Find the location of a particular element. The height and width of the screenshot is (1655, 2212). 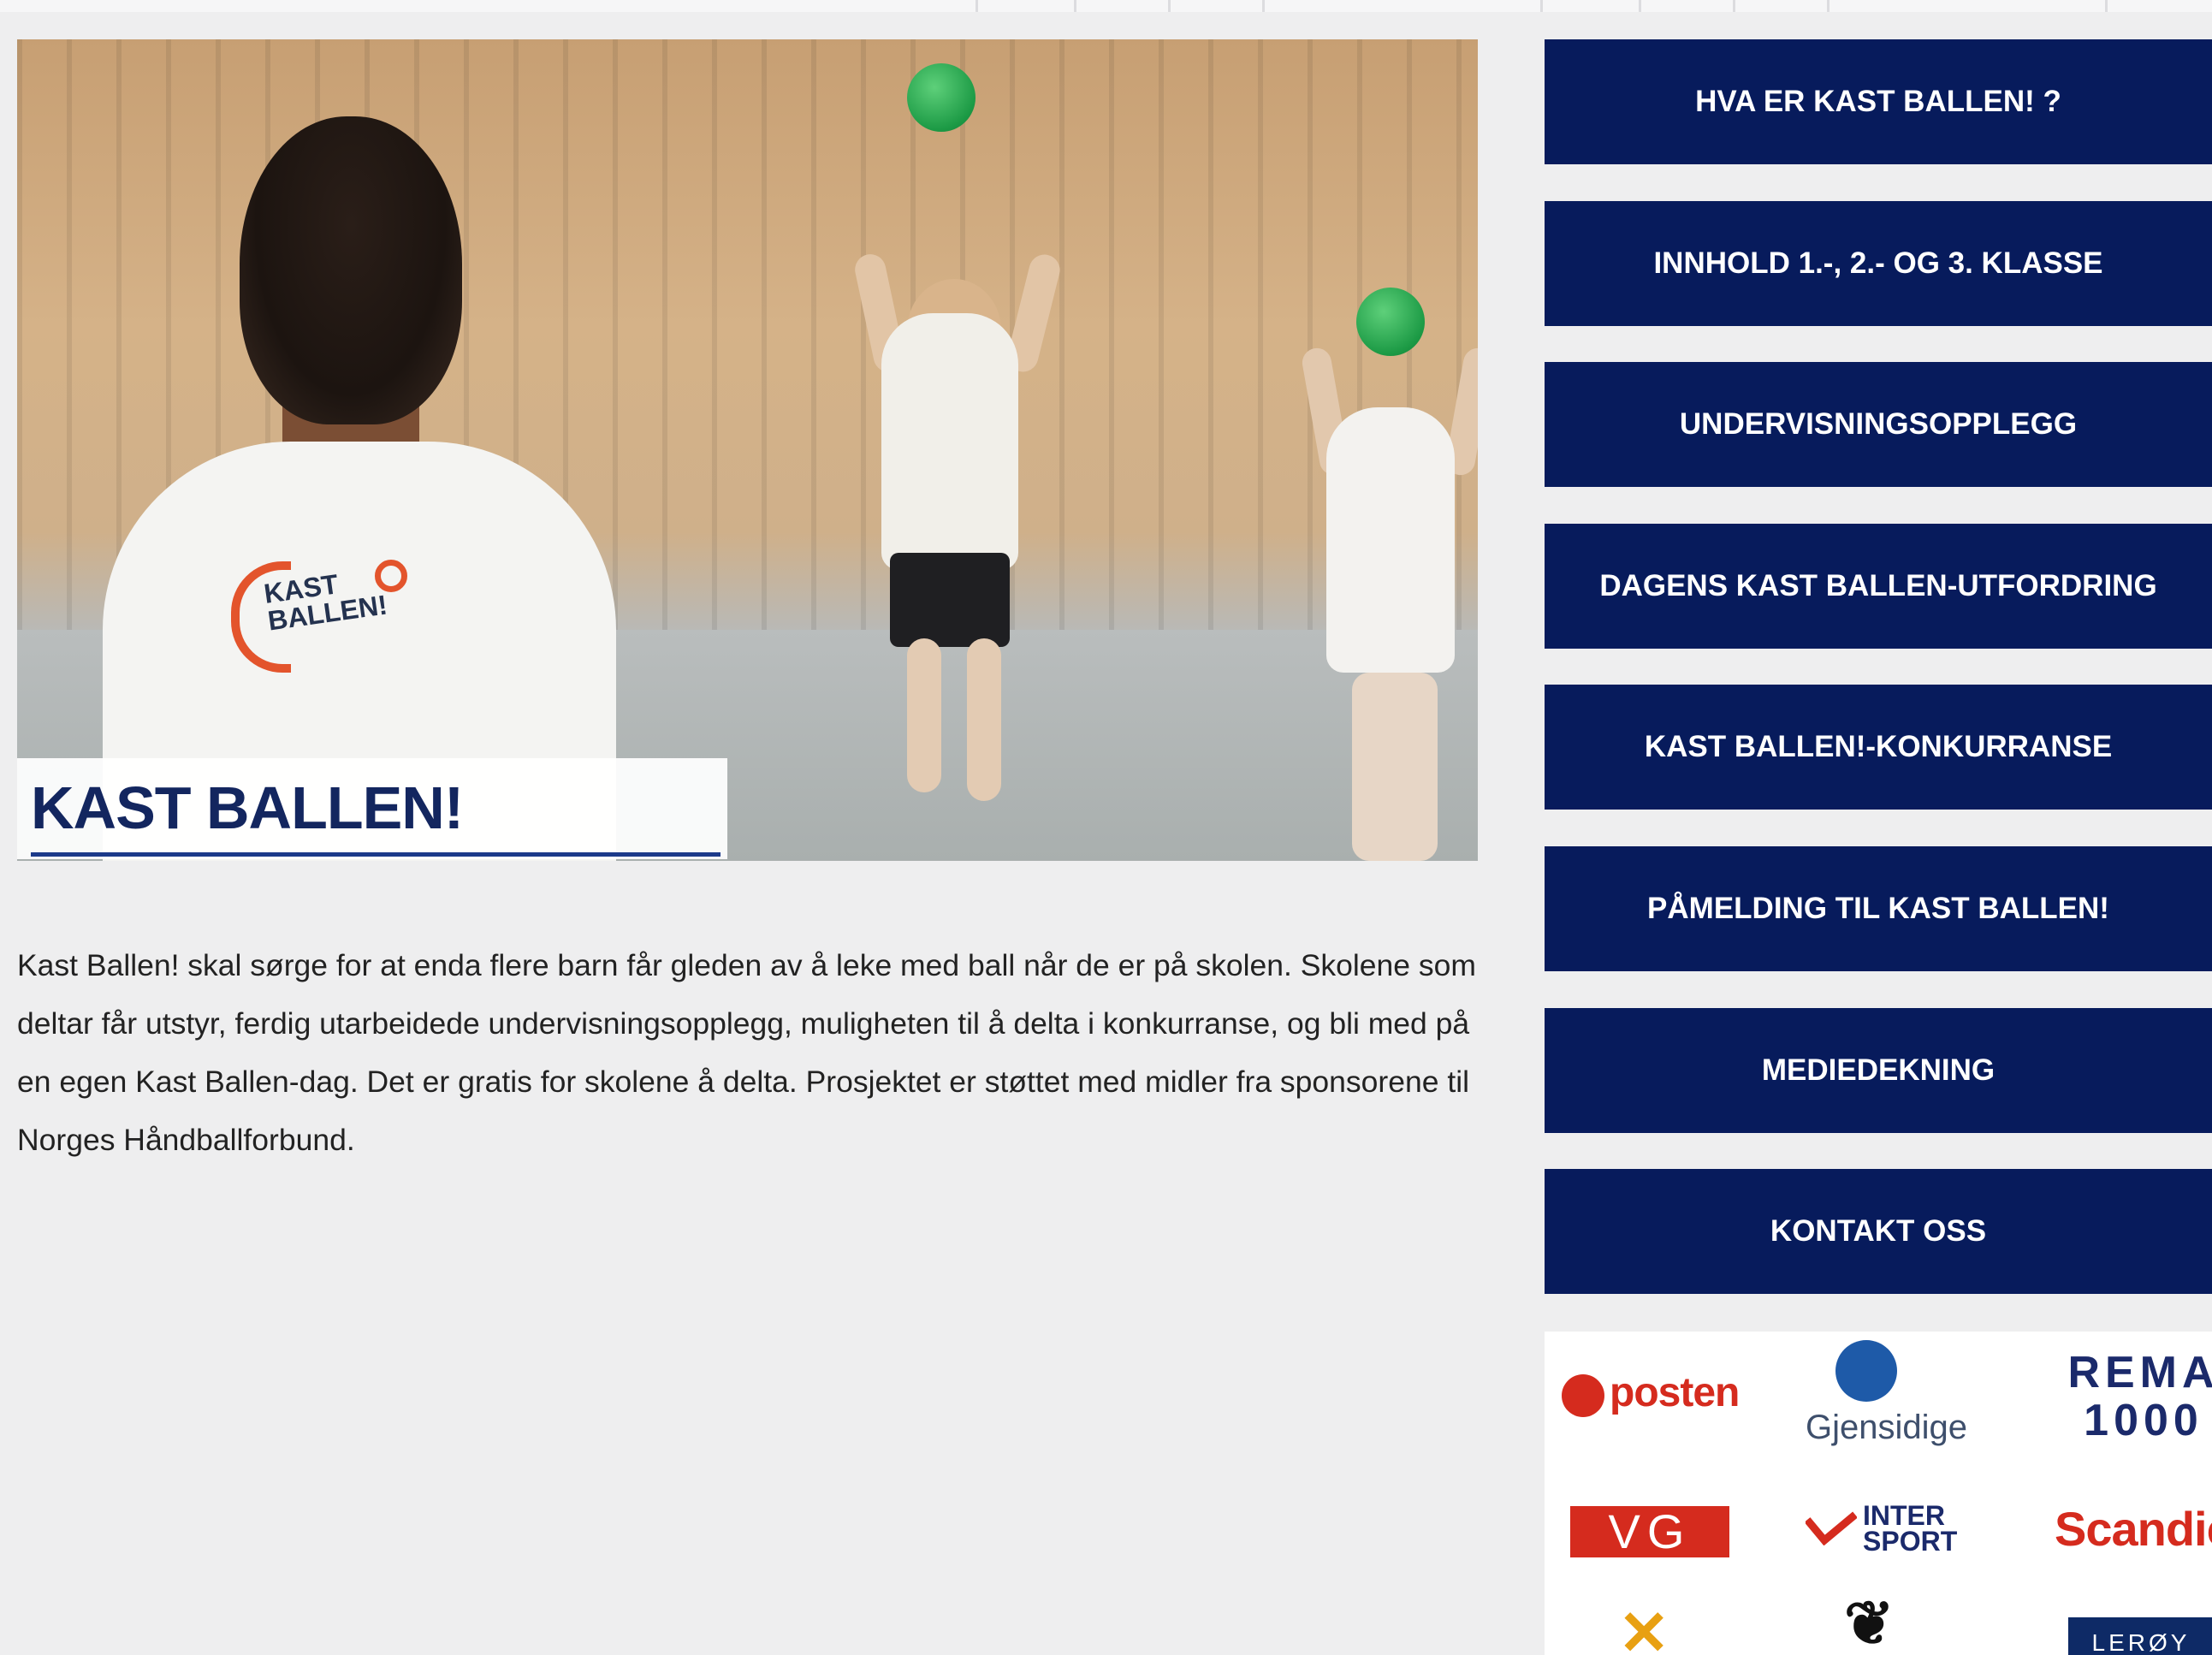

scandic-logo: Scandic is located at coordinates (2133, 1529).